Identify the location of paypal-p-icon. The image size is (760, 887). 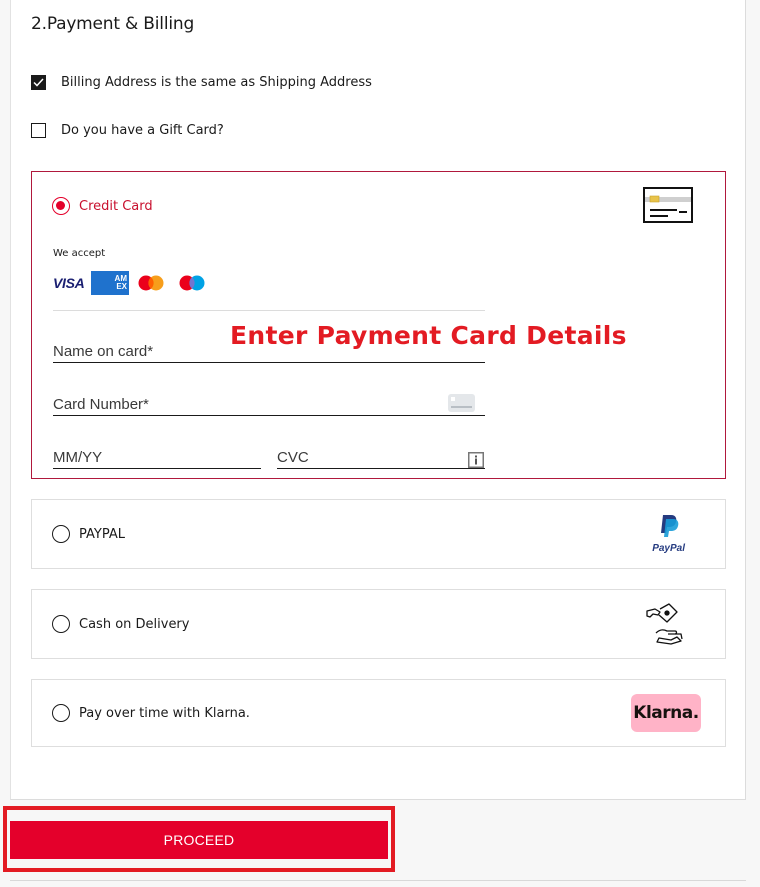
(669, 526).